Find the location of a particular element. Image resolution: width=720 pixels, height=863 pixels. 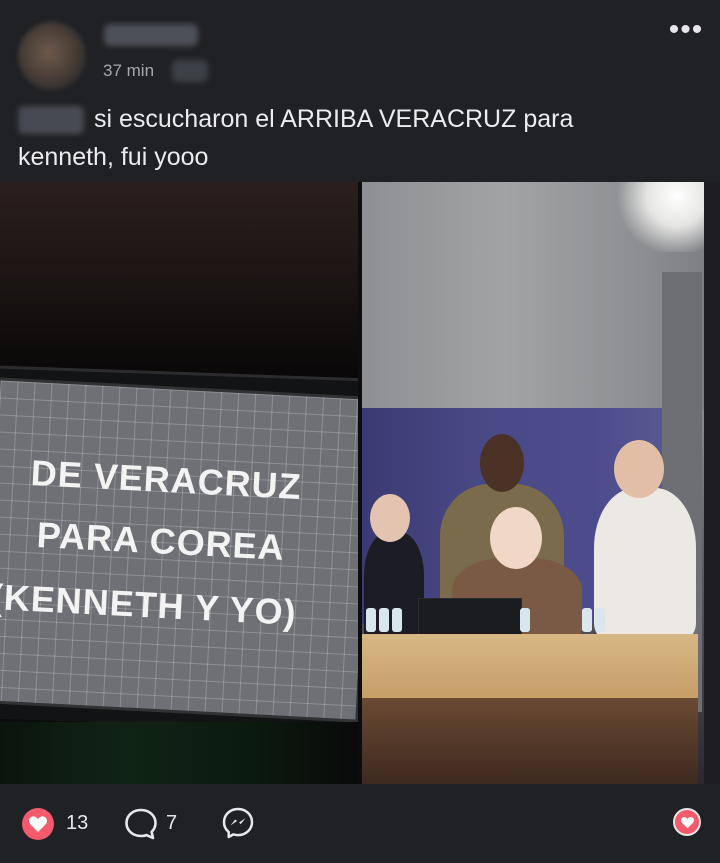

username-blurred is located at coordinates (151, 35).